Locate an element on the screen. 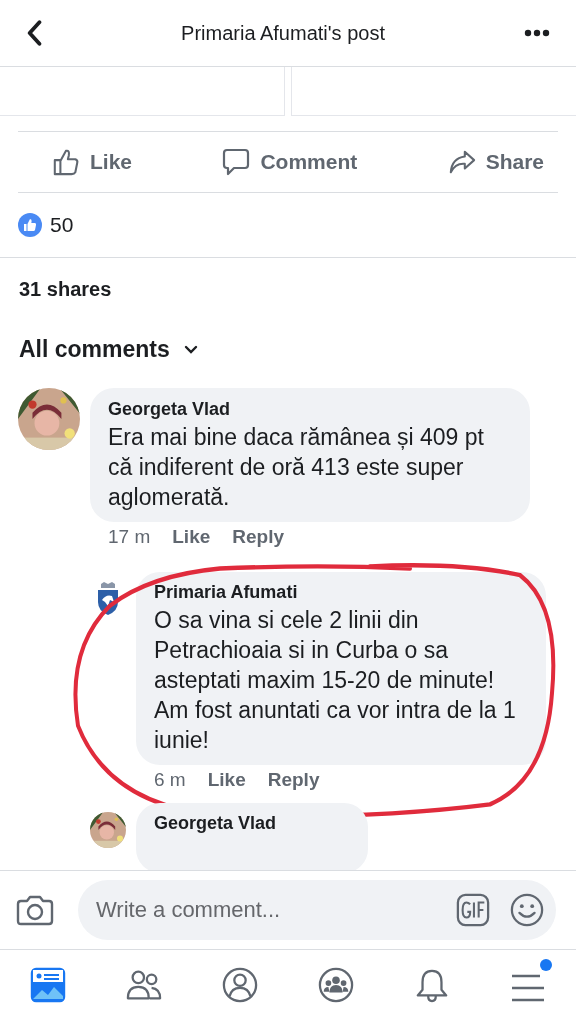  comments-filter: All comments is located at coordinates (108, 349).